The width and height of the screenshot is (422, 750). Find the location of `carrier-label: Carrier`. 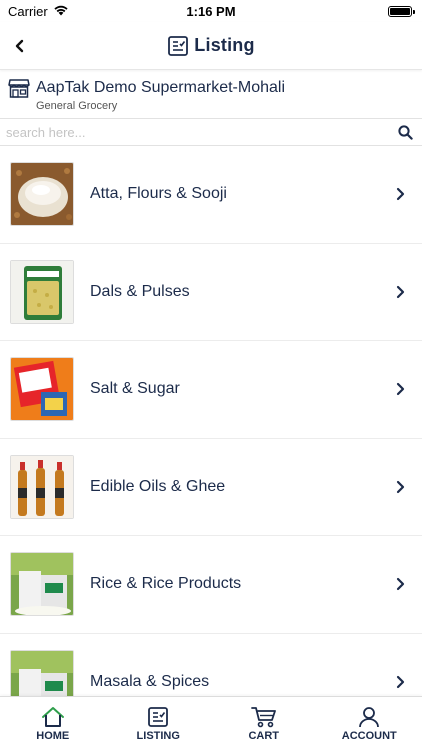

carrier-label: Carrier is located at coordinates (28, 11).